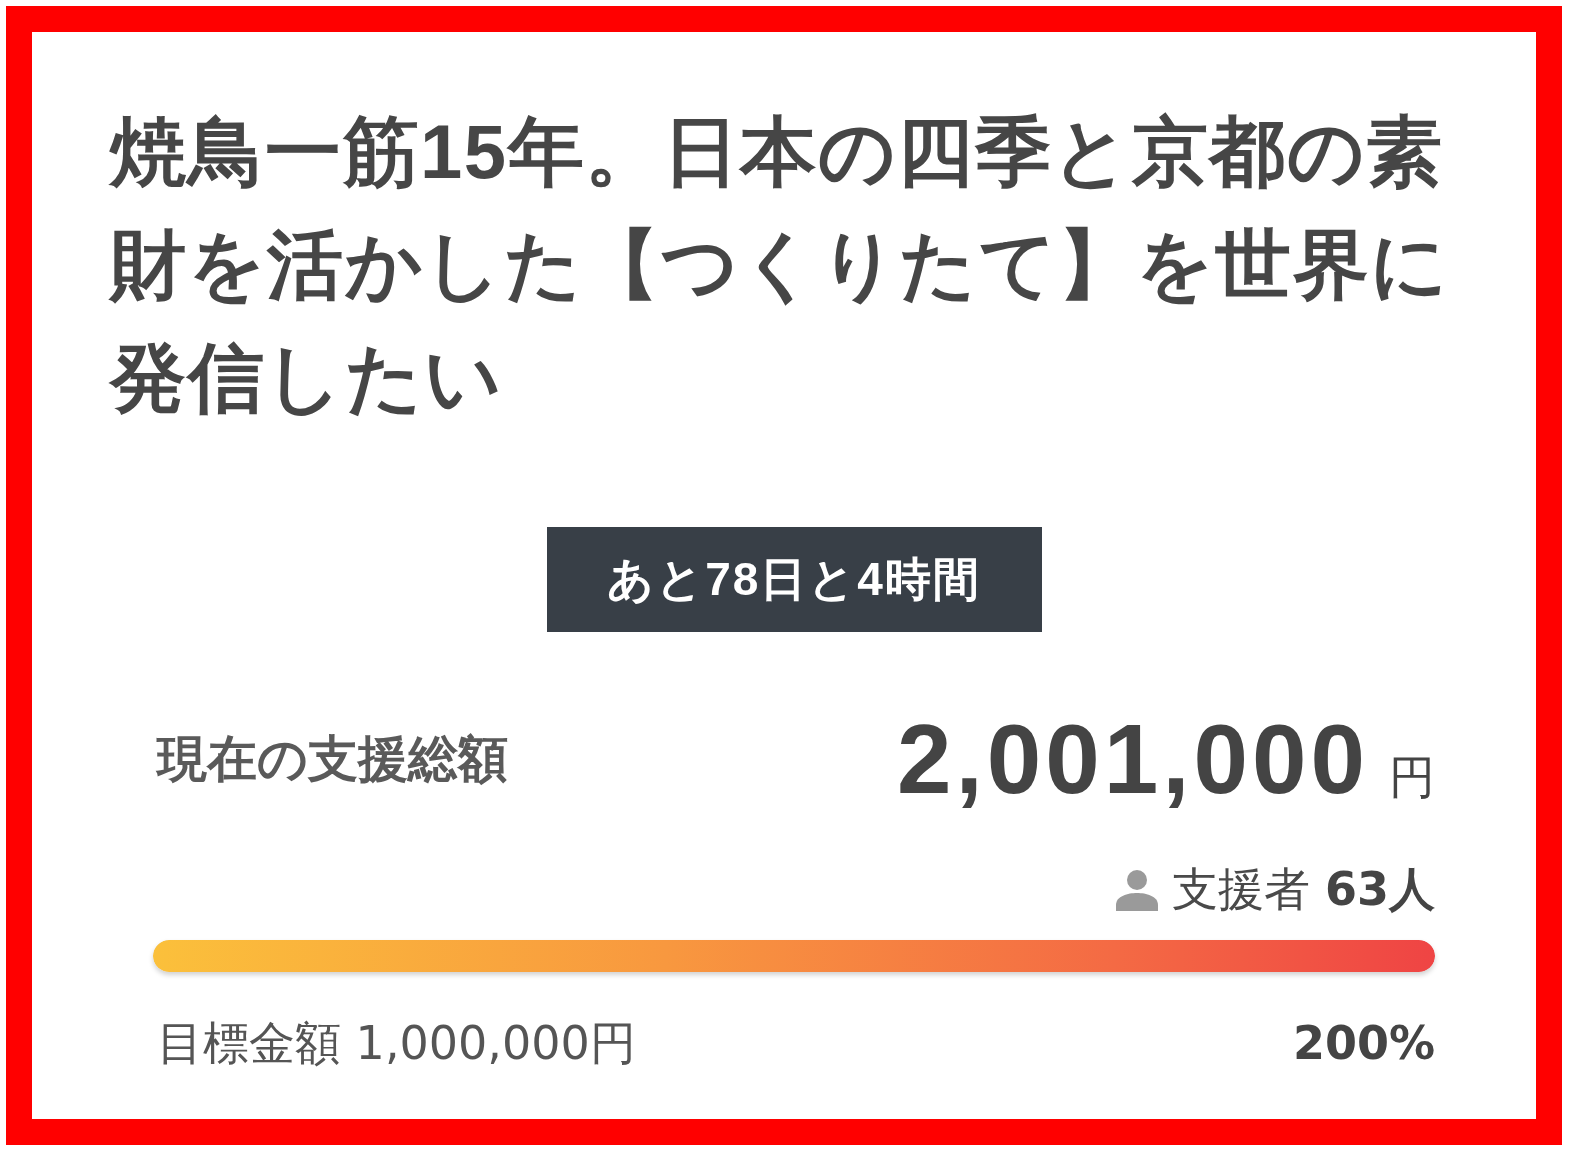  Describe the element at coordinates (1137, 889) in the screenshot. I see `person-icon` at that location.